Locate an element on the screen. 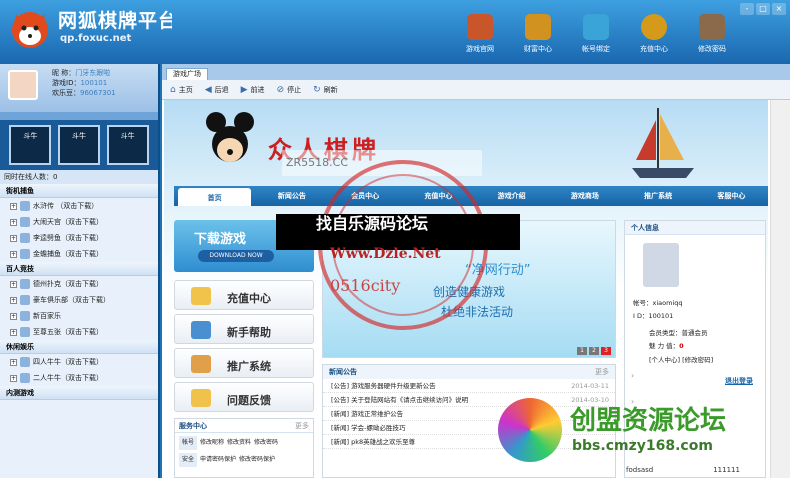 The width and height of the screenshot is (790, 478). download-now-button: DOWNLOAD NOW is located at coordinates (236, 256).